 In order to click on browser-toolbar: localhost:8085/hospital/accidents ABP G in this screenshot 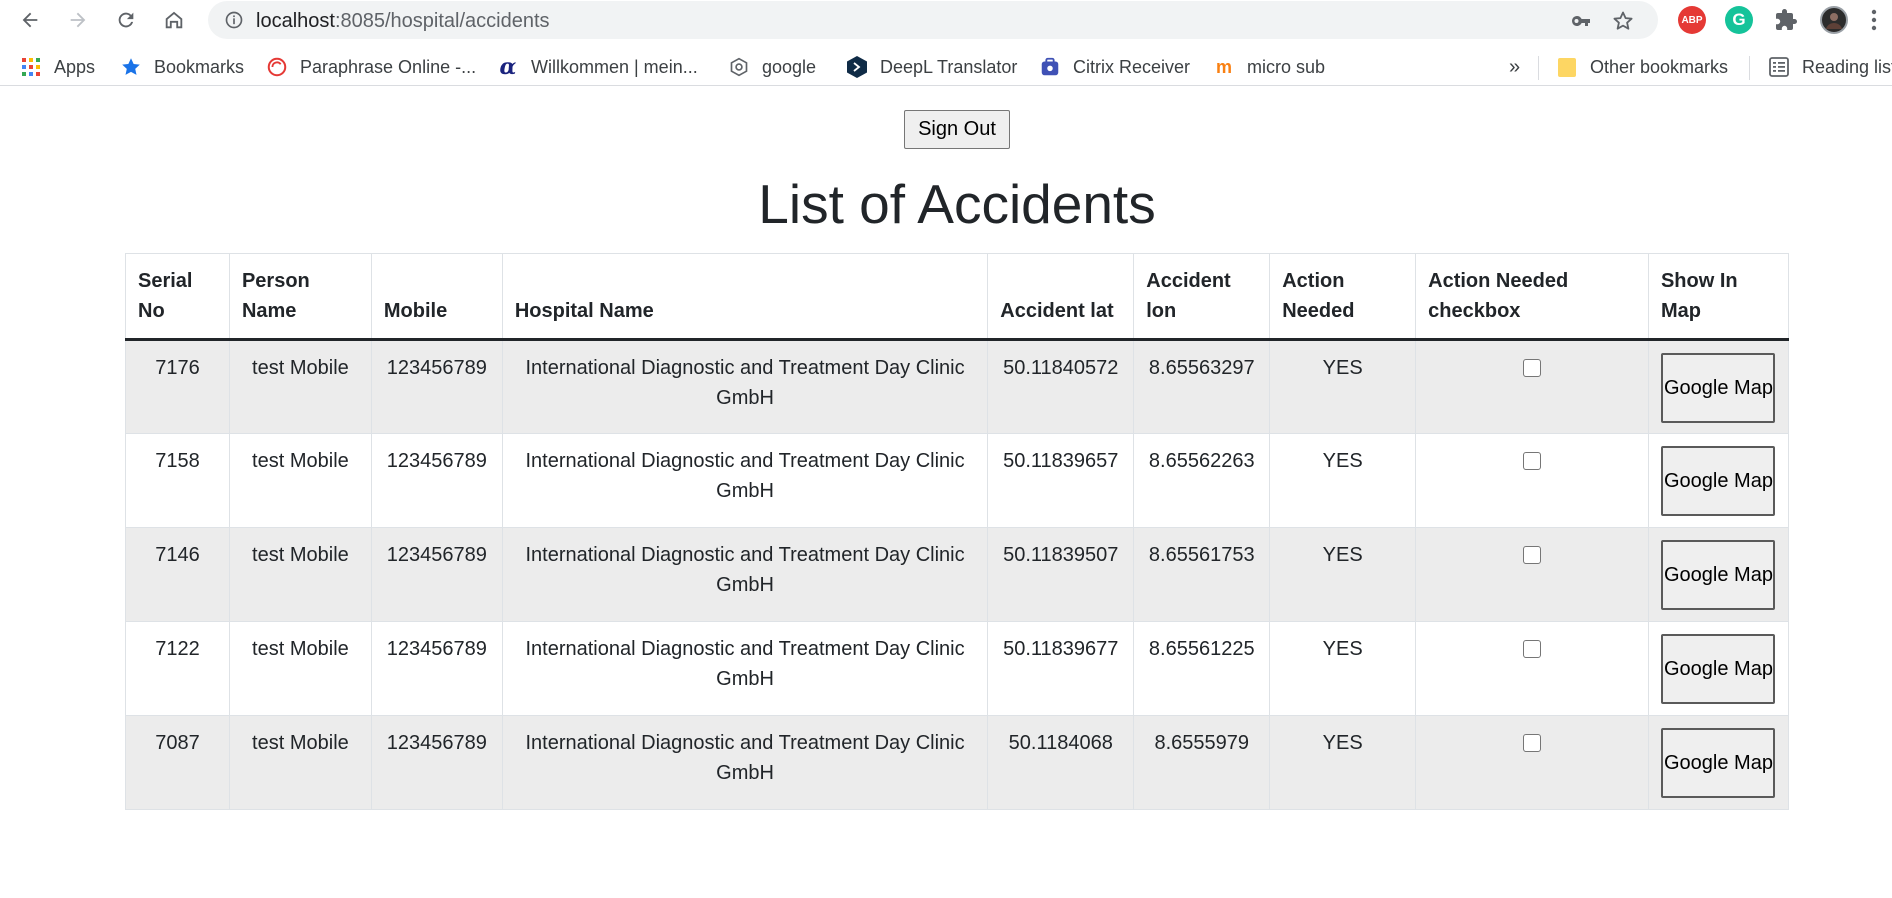, I will do `click(946, 20)`.